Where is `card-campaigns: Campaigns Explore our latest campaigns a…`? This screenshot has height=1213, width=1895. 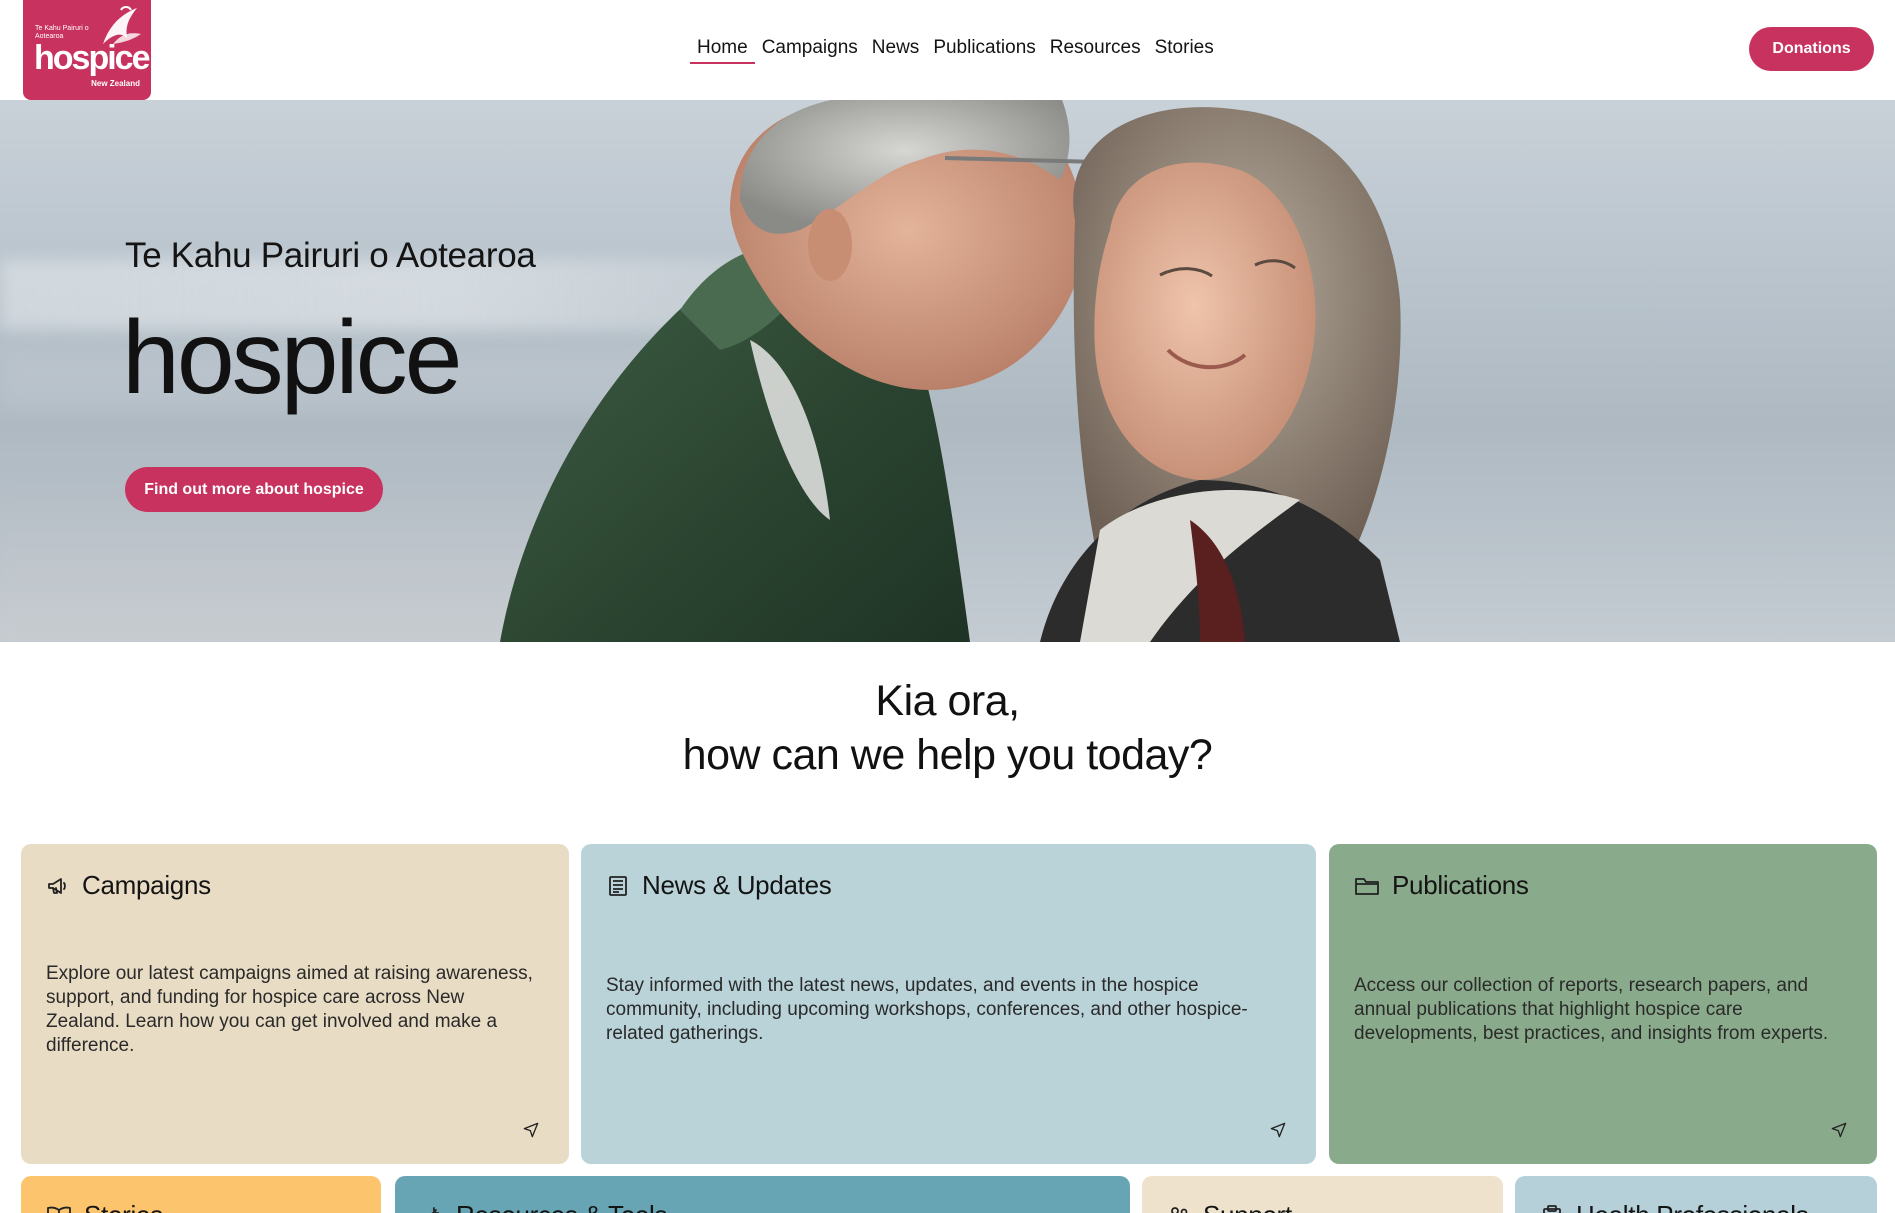
card-campaigns: Campaigns Explore our latest campaigns a… is located at coordinates (295, 1004).